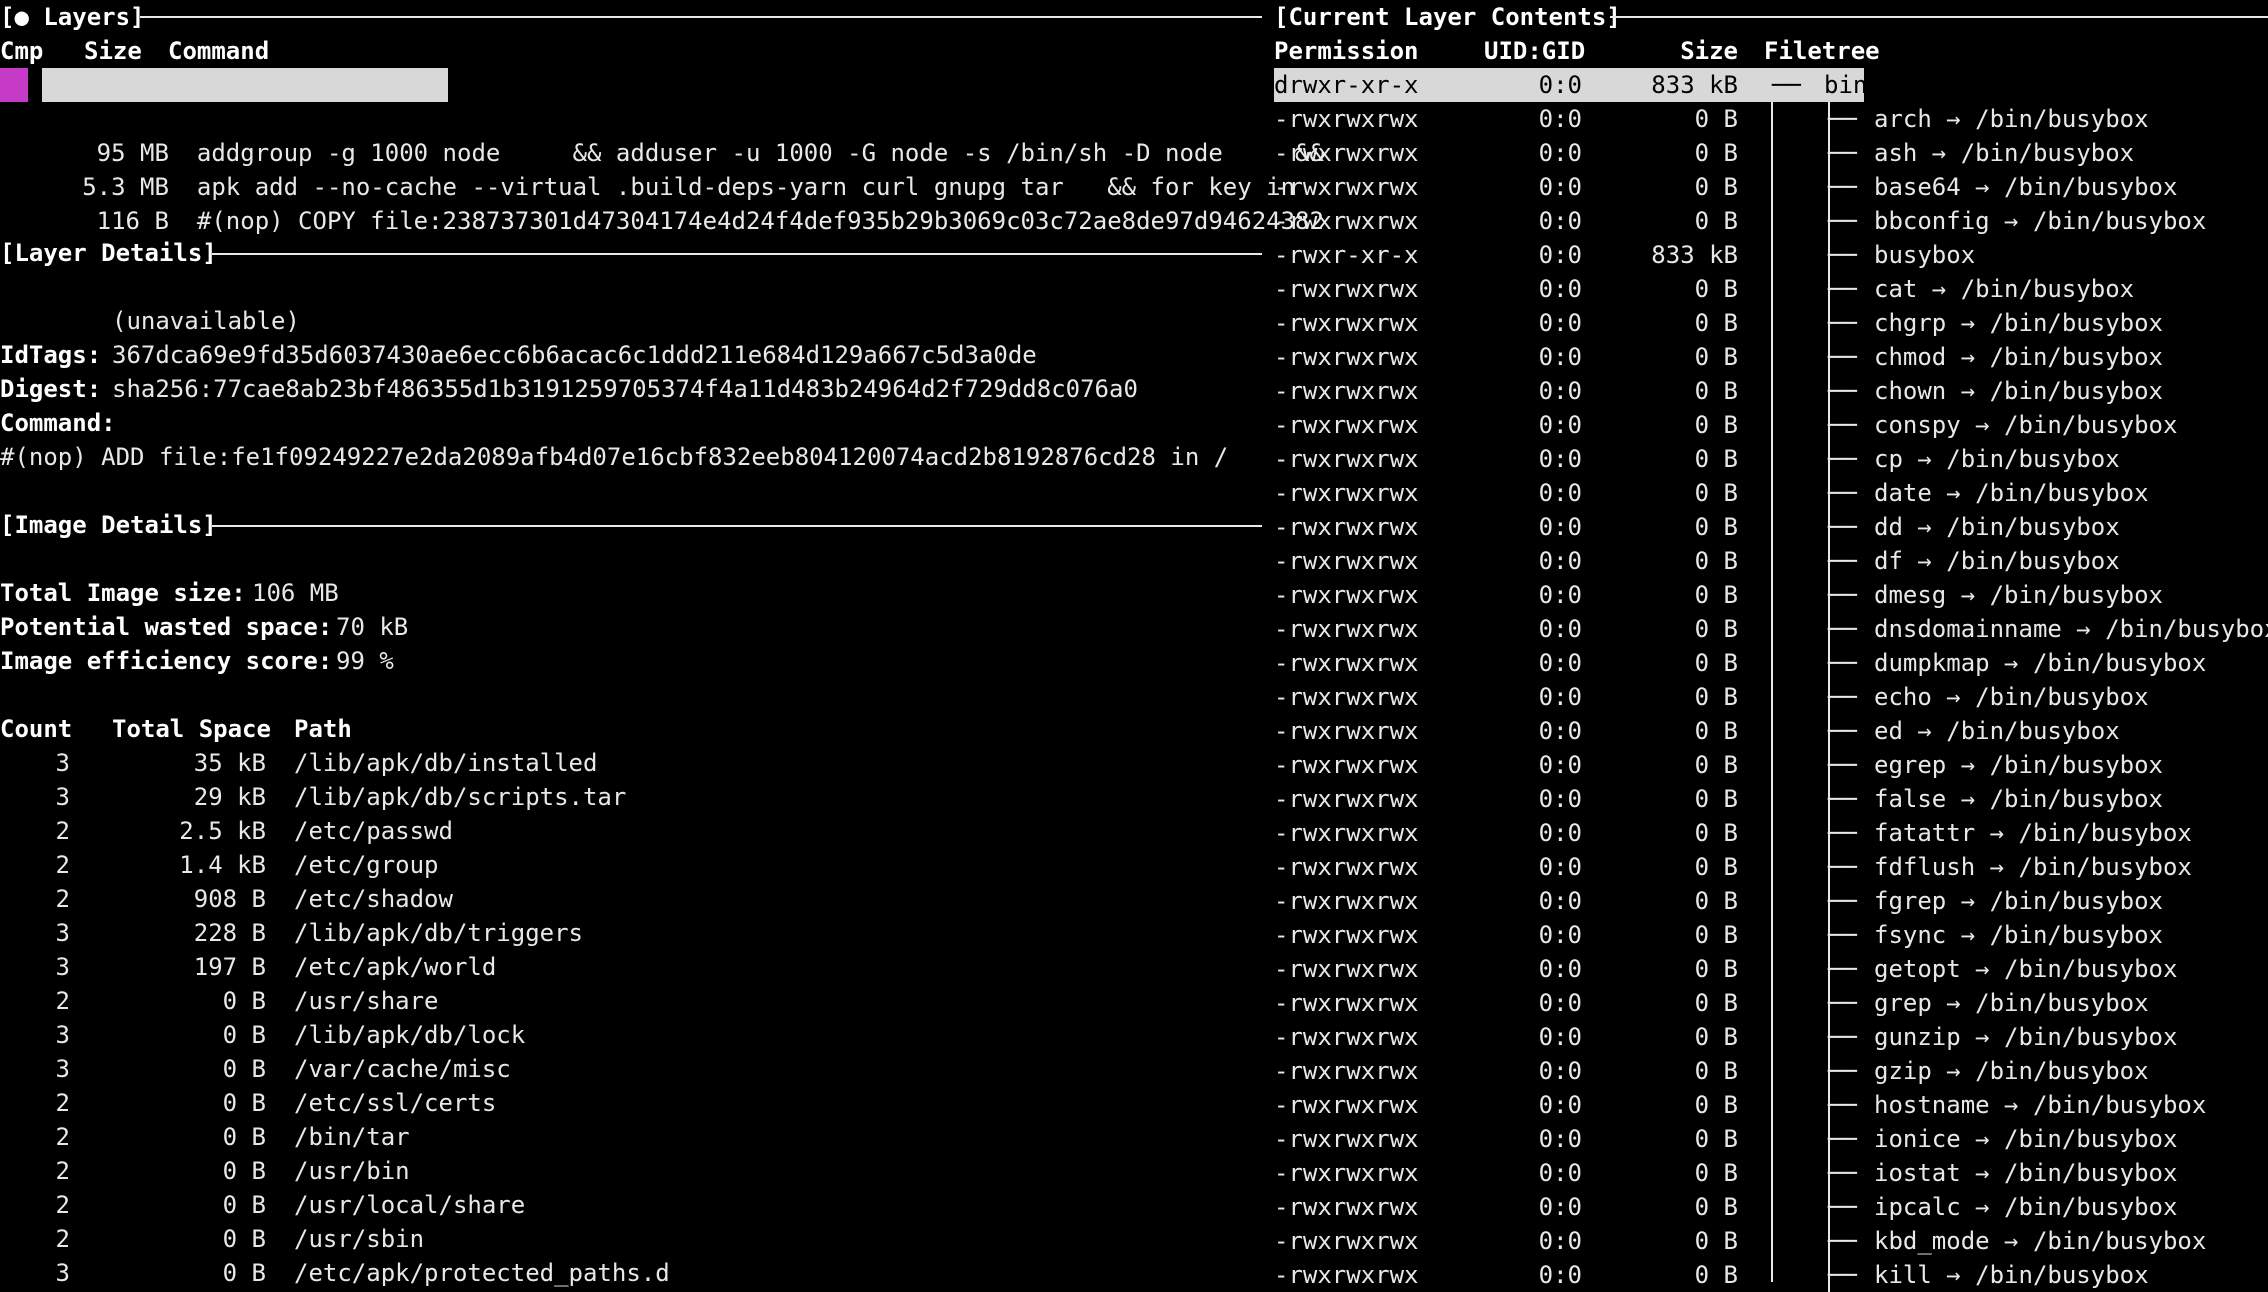 The height and width of the screenshot is (1292, 2268). Describe the element at coordinates (1771, 697) in the screenshot. I see `filetree-row: -rwxrwxrwx 0:0 0 B ── echo → /bin/busybox` at that location.